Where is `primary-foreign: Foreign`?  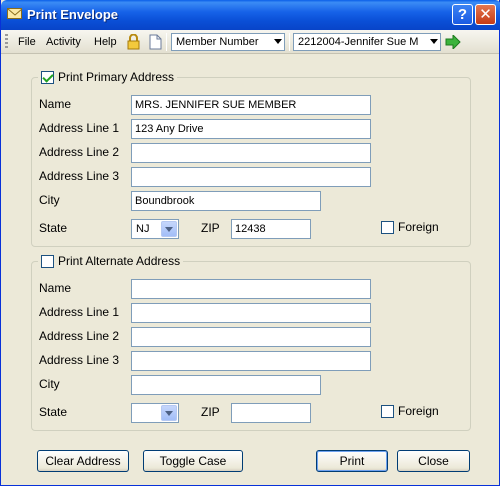 primary-foreign: Foreign is located at coordinates (410, 227).